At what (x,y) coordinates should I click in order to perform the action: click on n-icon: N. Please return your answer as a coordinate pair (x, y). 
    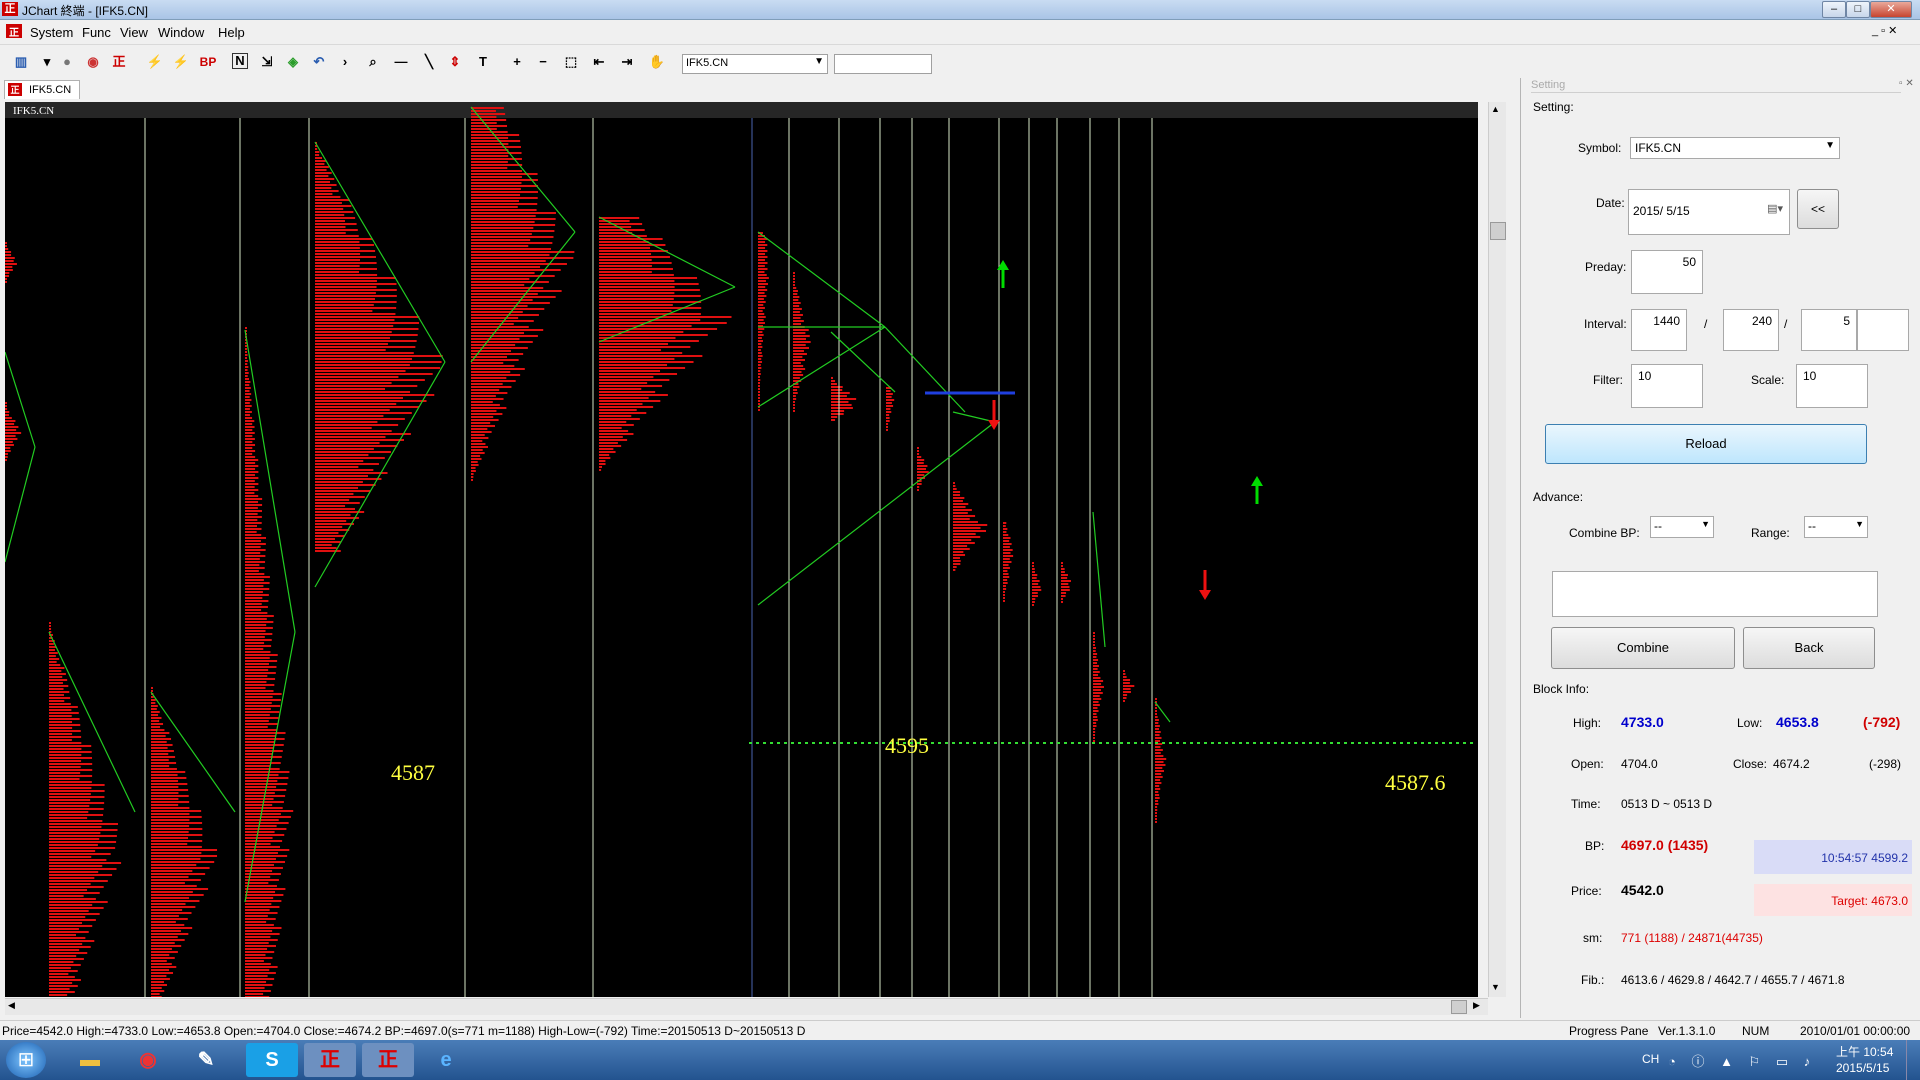
    Looking at the image, I should click on (240, 61).